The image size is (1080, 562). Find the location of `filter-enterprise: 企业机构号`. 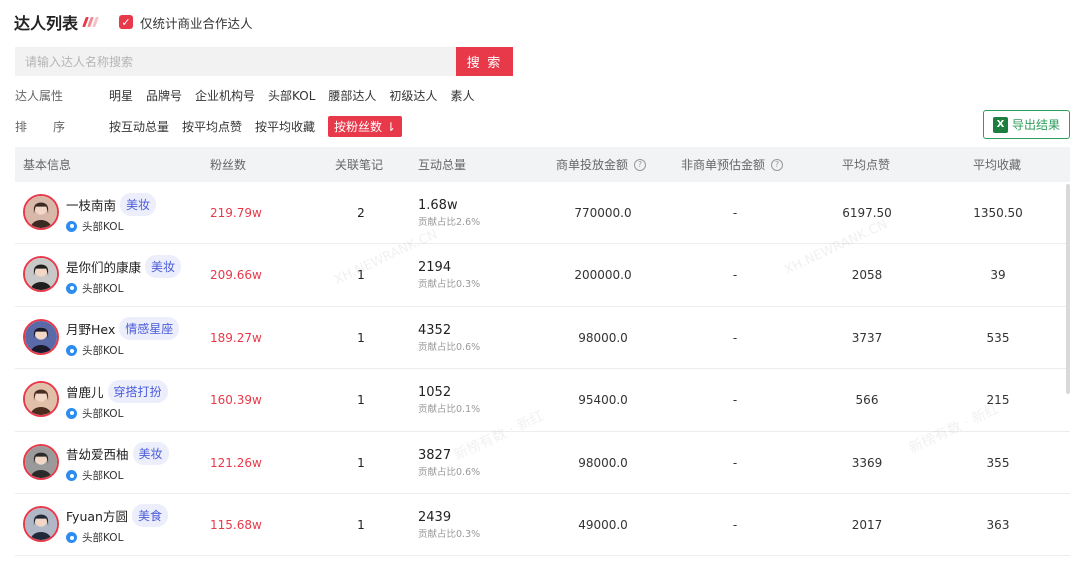

filter-enterprise: 企业机构号 is located at coordinates (225, 95).